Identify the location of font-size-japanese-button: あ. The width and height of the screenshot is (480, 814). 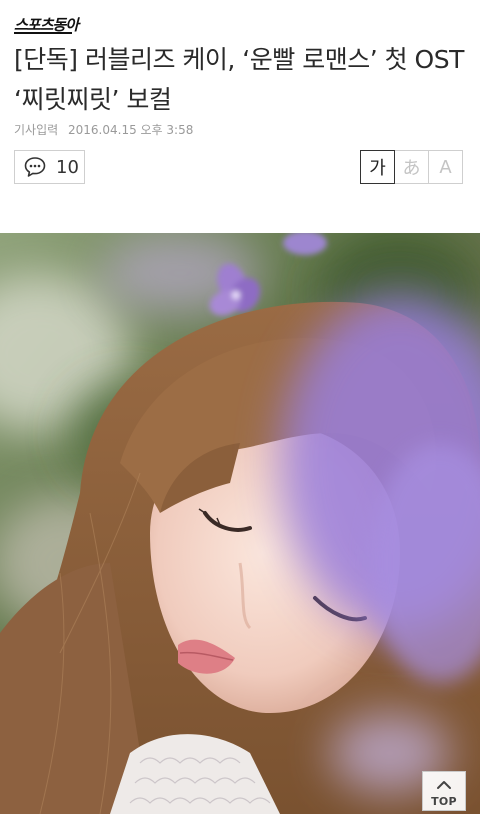
(411, 167).